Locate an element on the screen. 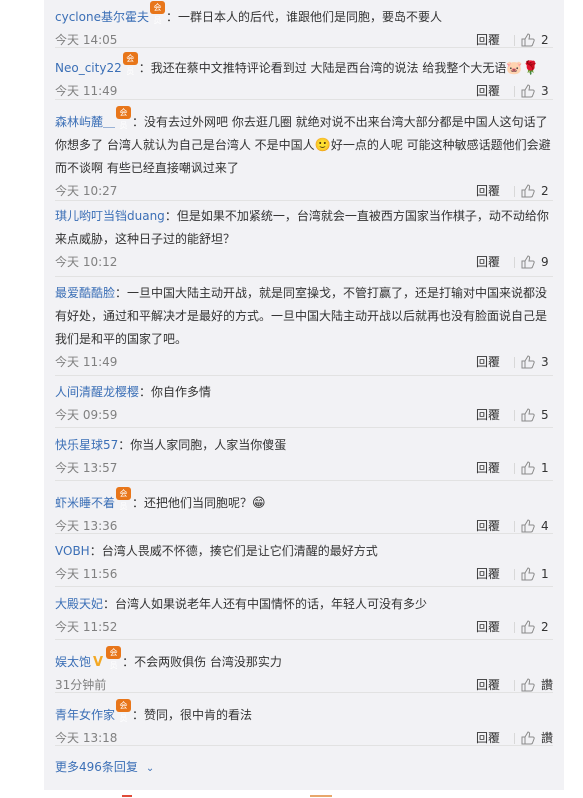  comment-username: 娱太饱 is located at coordinates (73, 662).